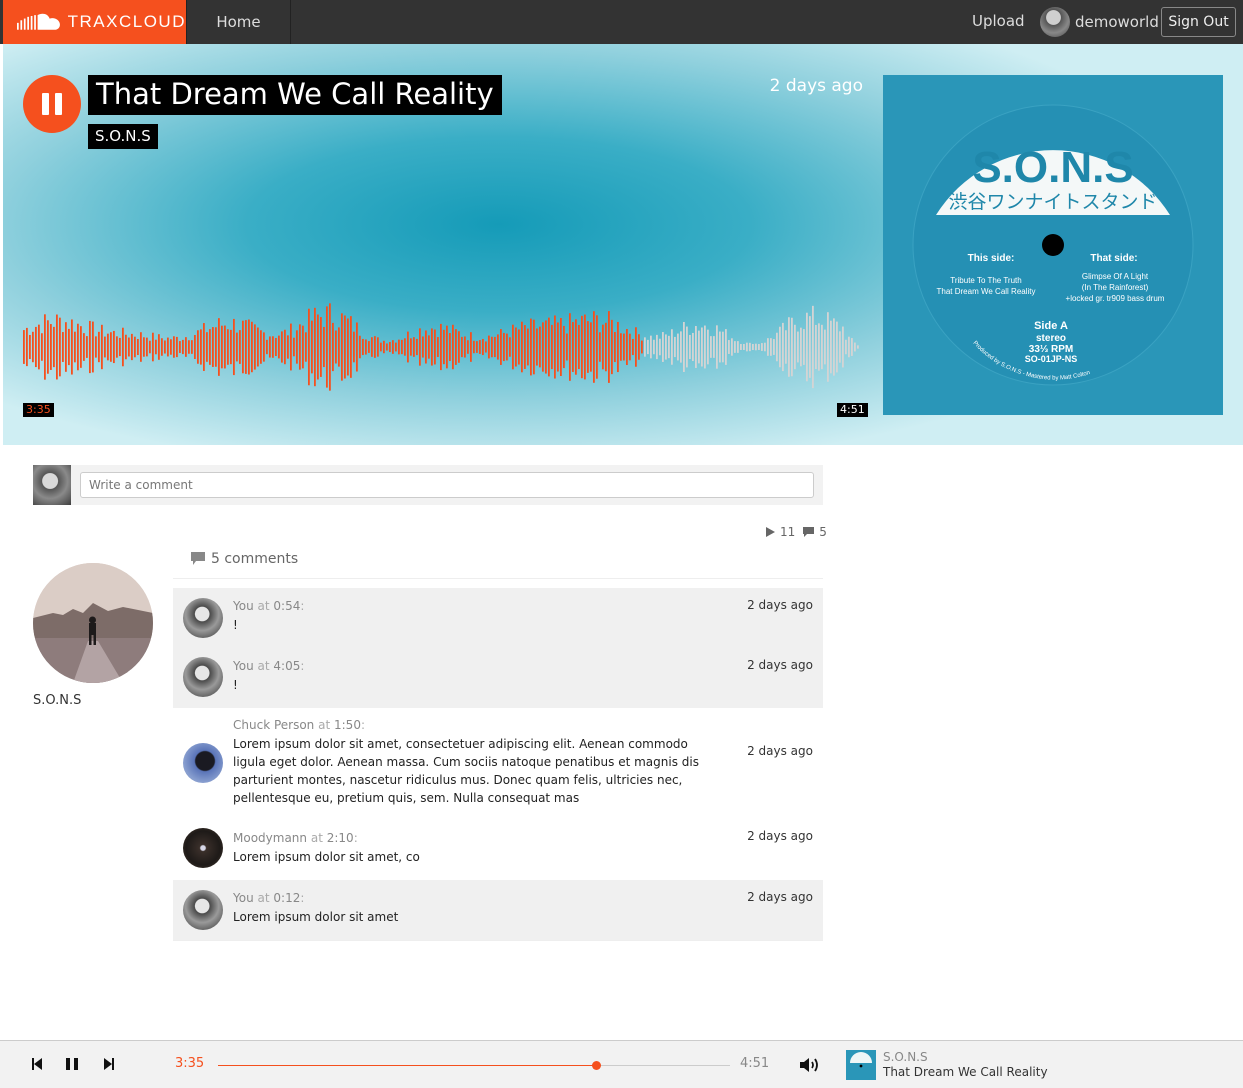 This screenshot has height=1088, width=1243. Describe the element at coordinates (286, 666) in the screenshot. I see `comment-time: 4:05` at that location.